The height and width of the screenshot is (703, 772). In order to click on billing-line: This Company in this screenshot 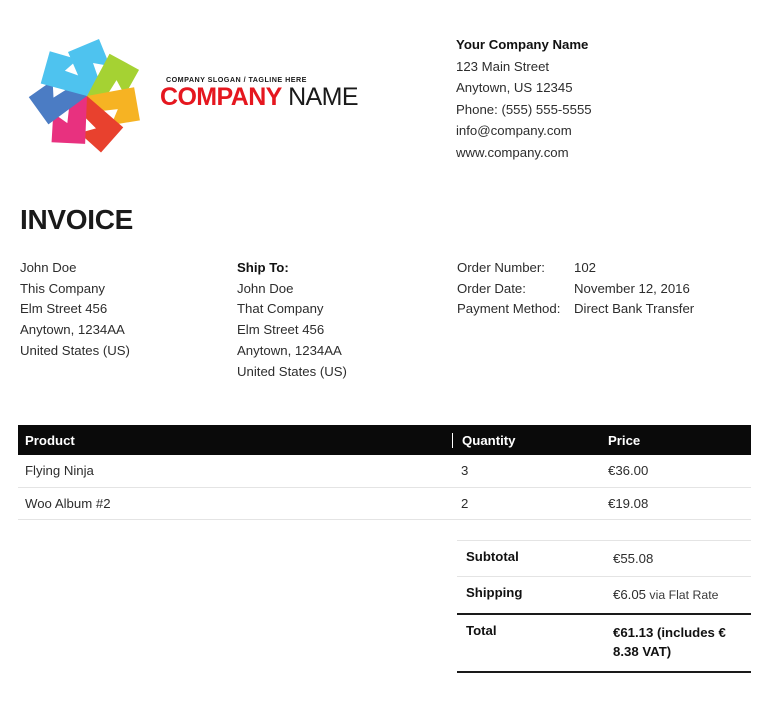, I will do `click(63, 288)`.